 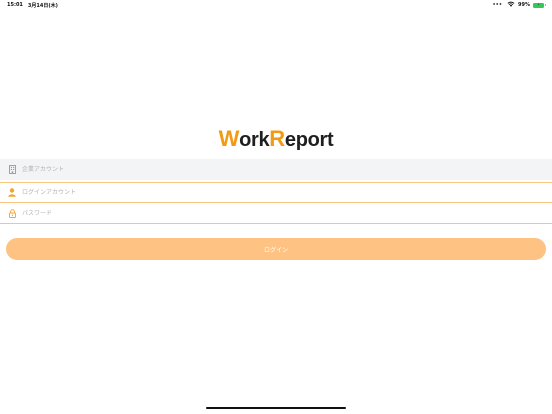 I want to click on app-logo: WorkReport, so click(x=276, y=139).